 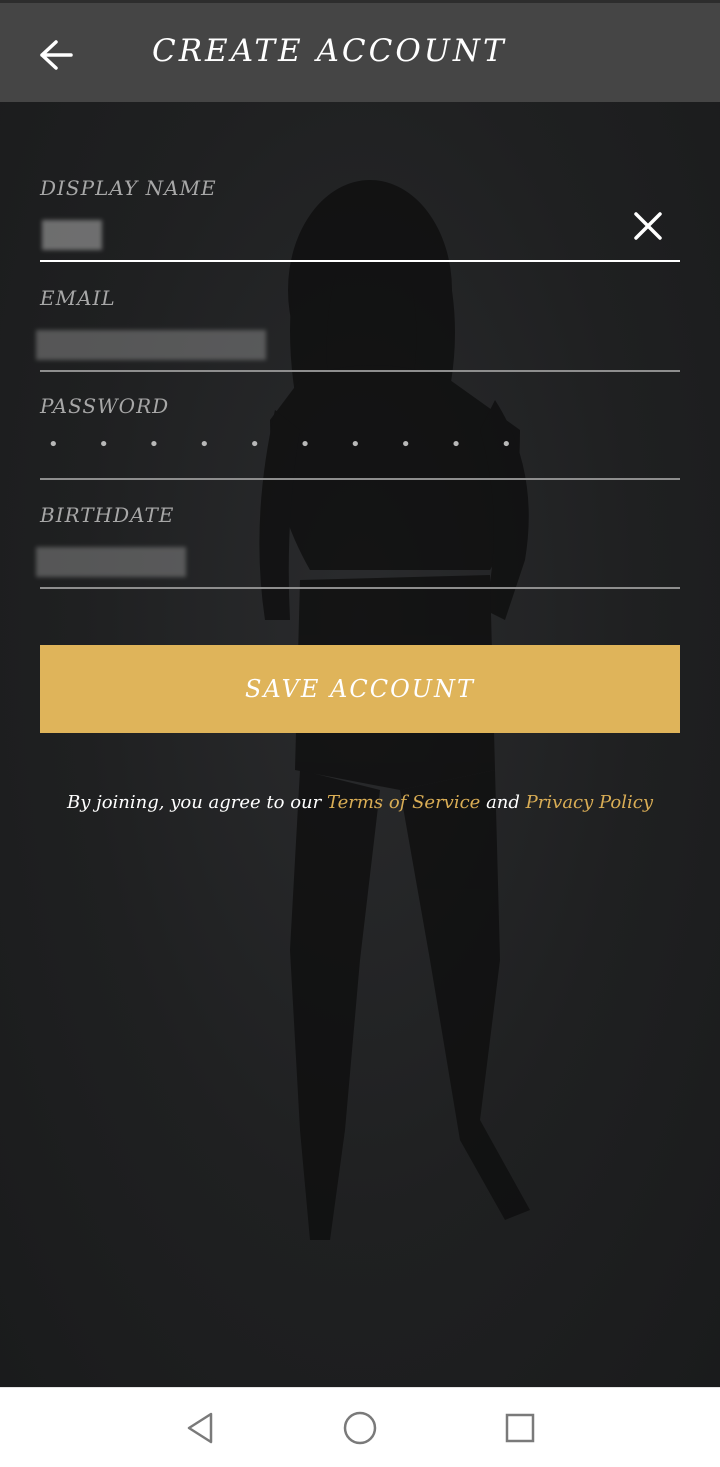 I want to click on system-recents-button, so click(x=520, y=1428).